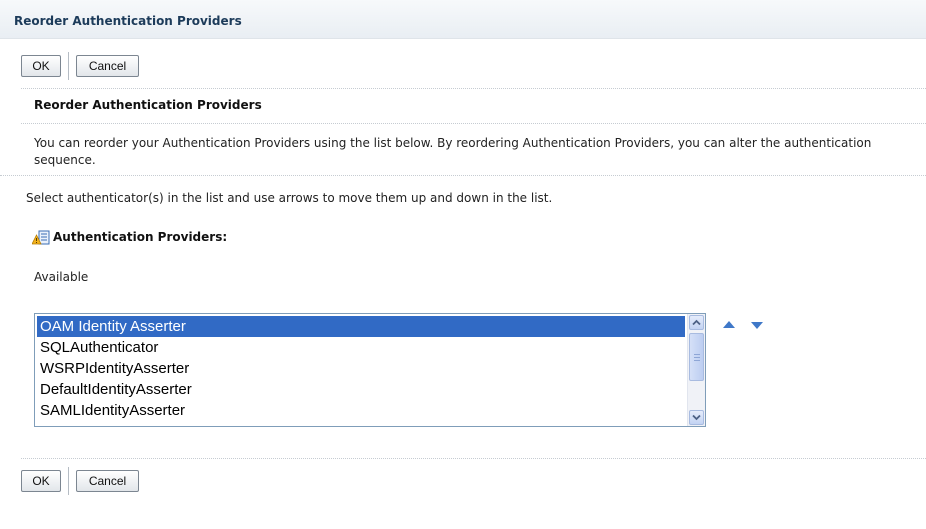  I want to click on triangle-down-icon, so click(757, 325).